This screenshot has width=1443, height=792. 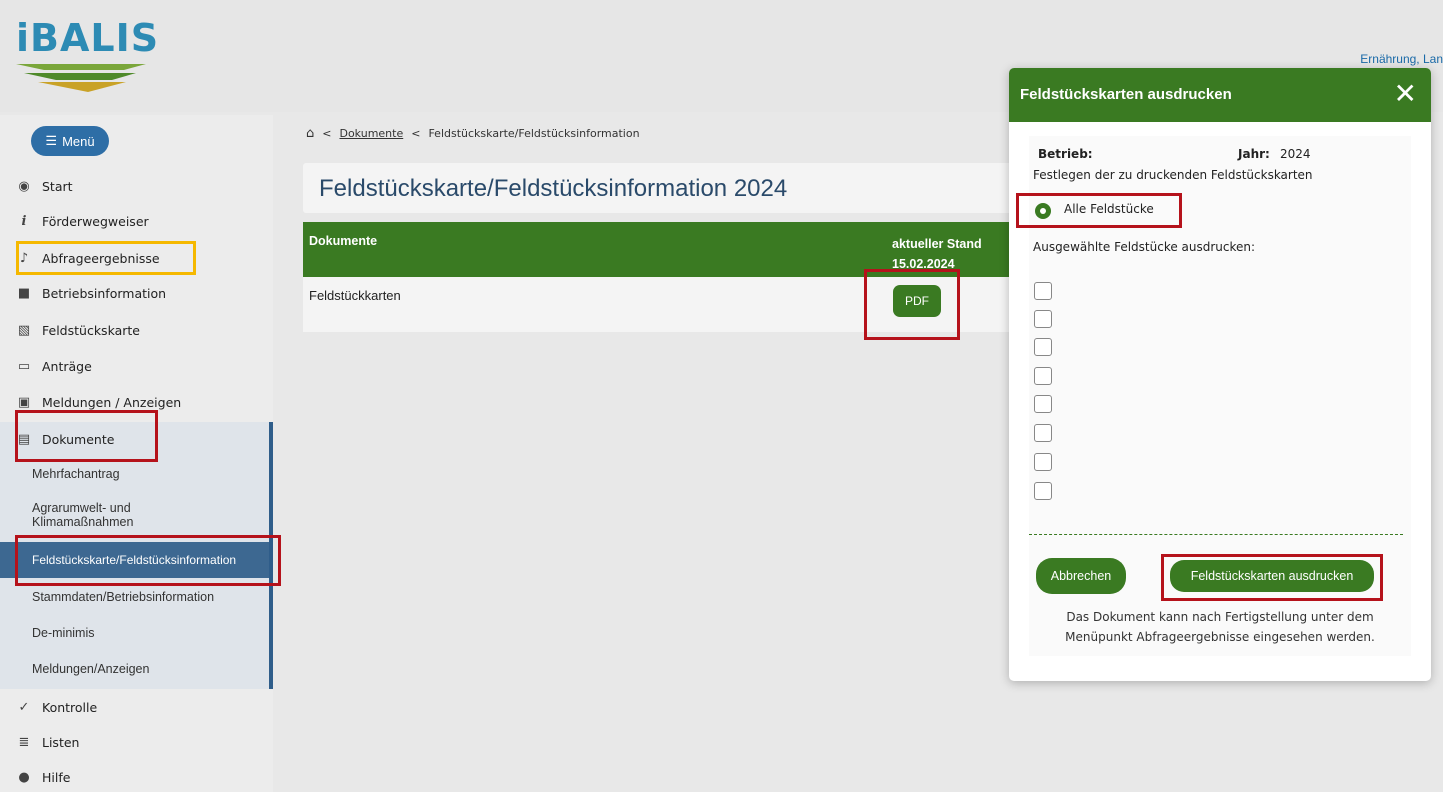 What do you see at coordinates (24, 742) in the screenshot?
I see `list-icon: ≣` at bounding box center [24, 742].